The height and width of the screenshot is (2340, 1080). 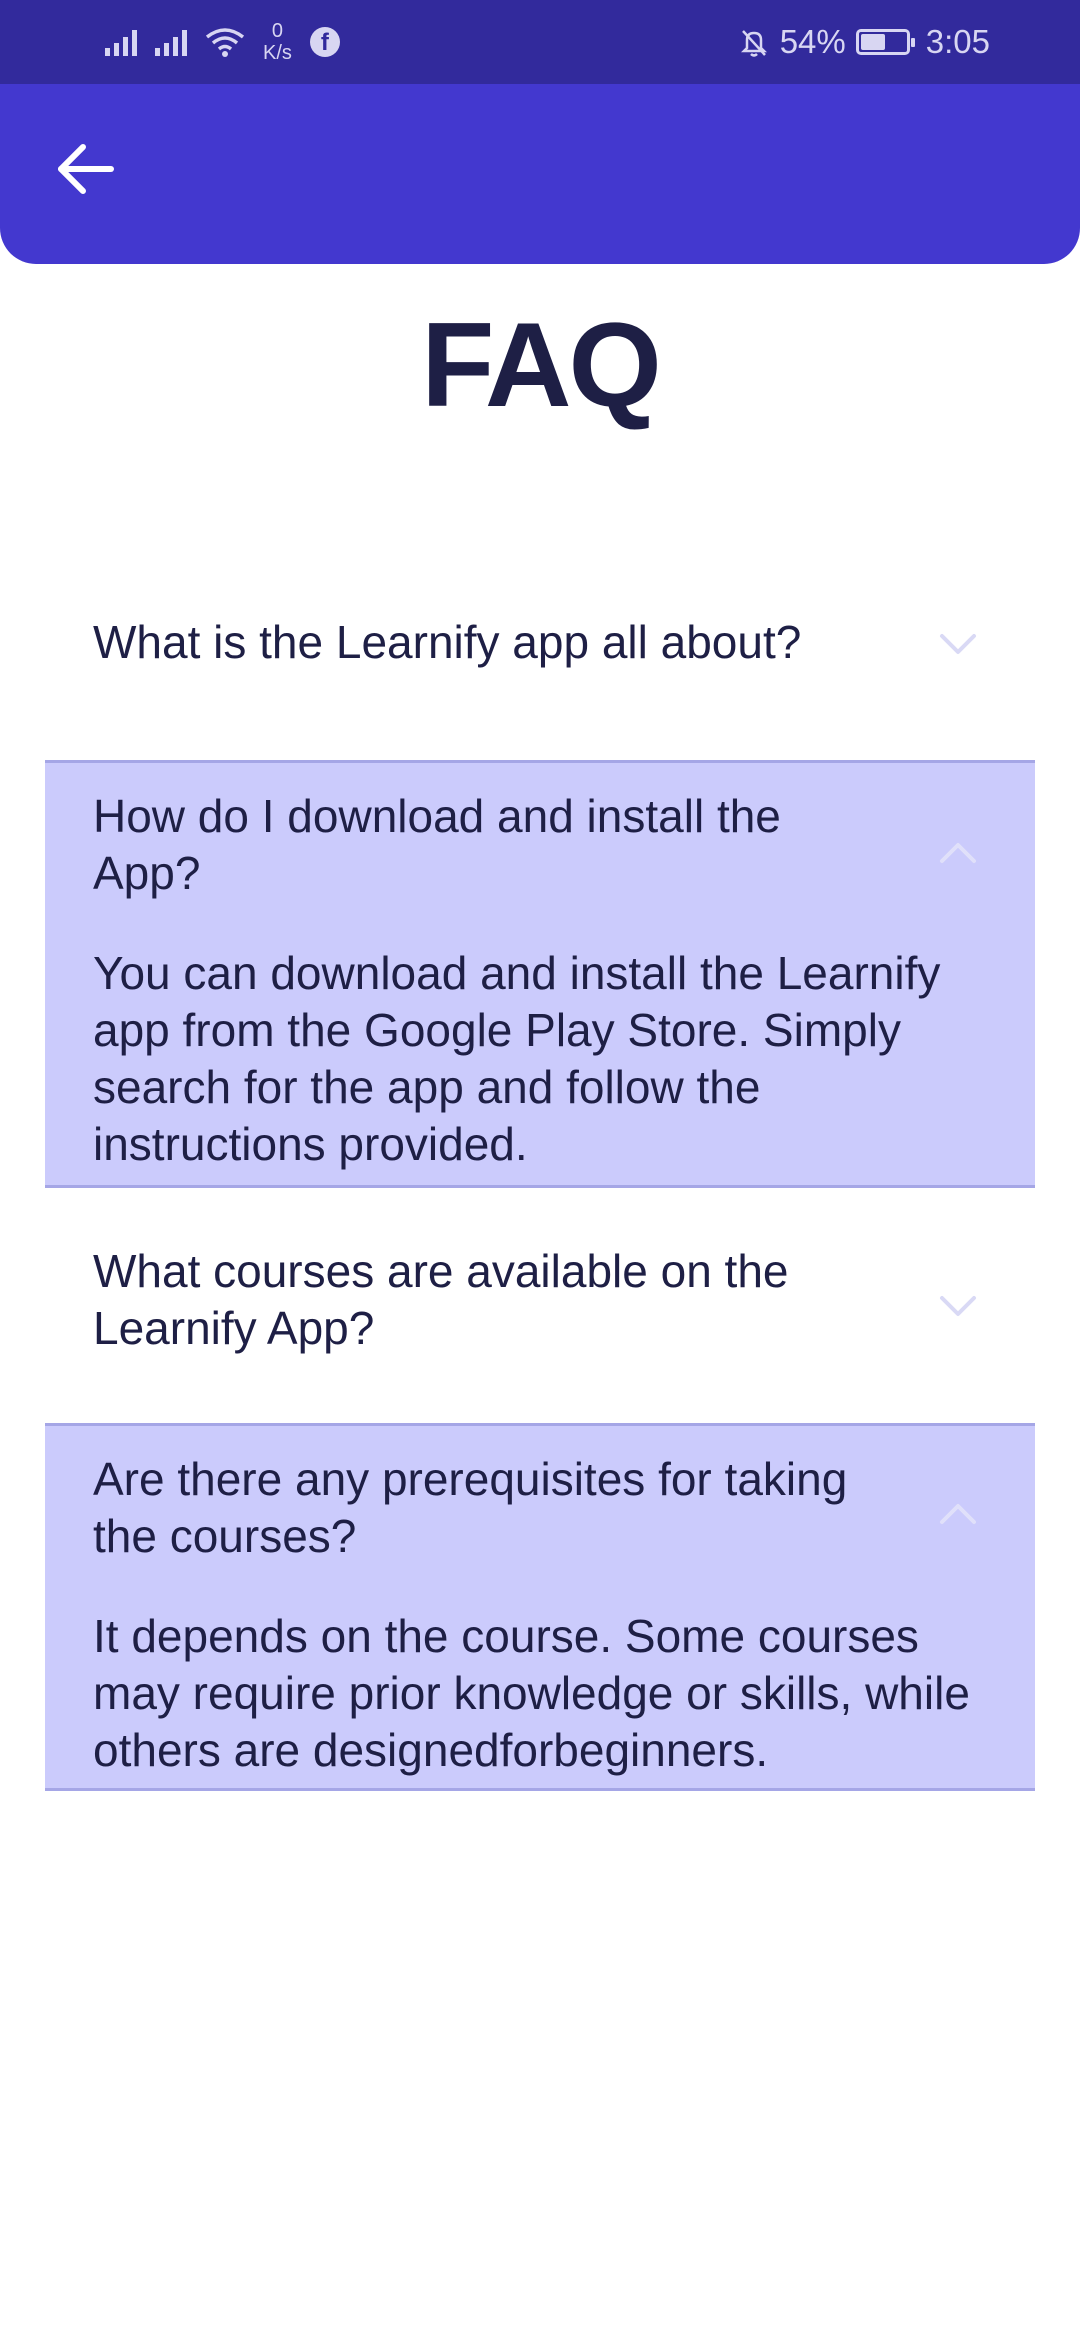 I want to click on status-right-icons: 54% 3:05, so click(x=864, y=42).